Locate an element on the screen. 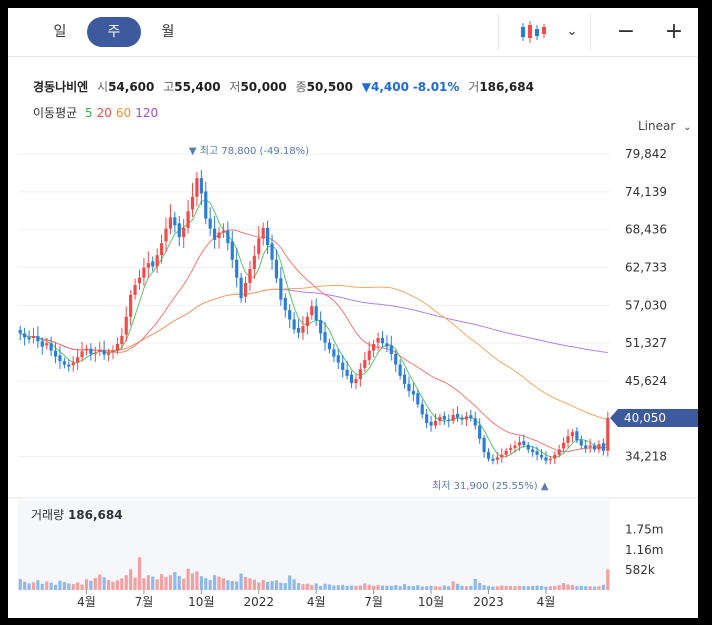  x-axis-label: 2023 is located at coordinates (488, 602).